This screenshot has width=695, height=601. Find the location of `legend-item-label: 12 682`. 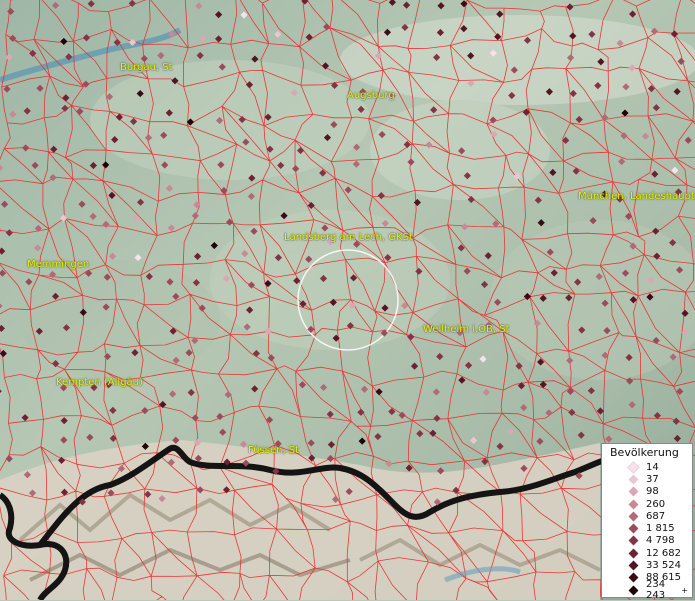

legend-item-label: 12 682 is located at coordinates (663, 553).